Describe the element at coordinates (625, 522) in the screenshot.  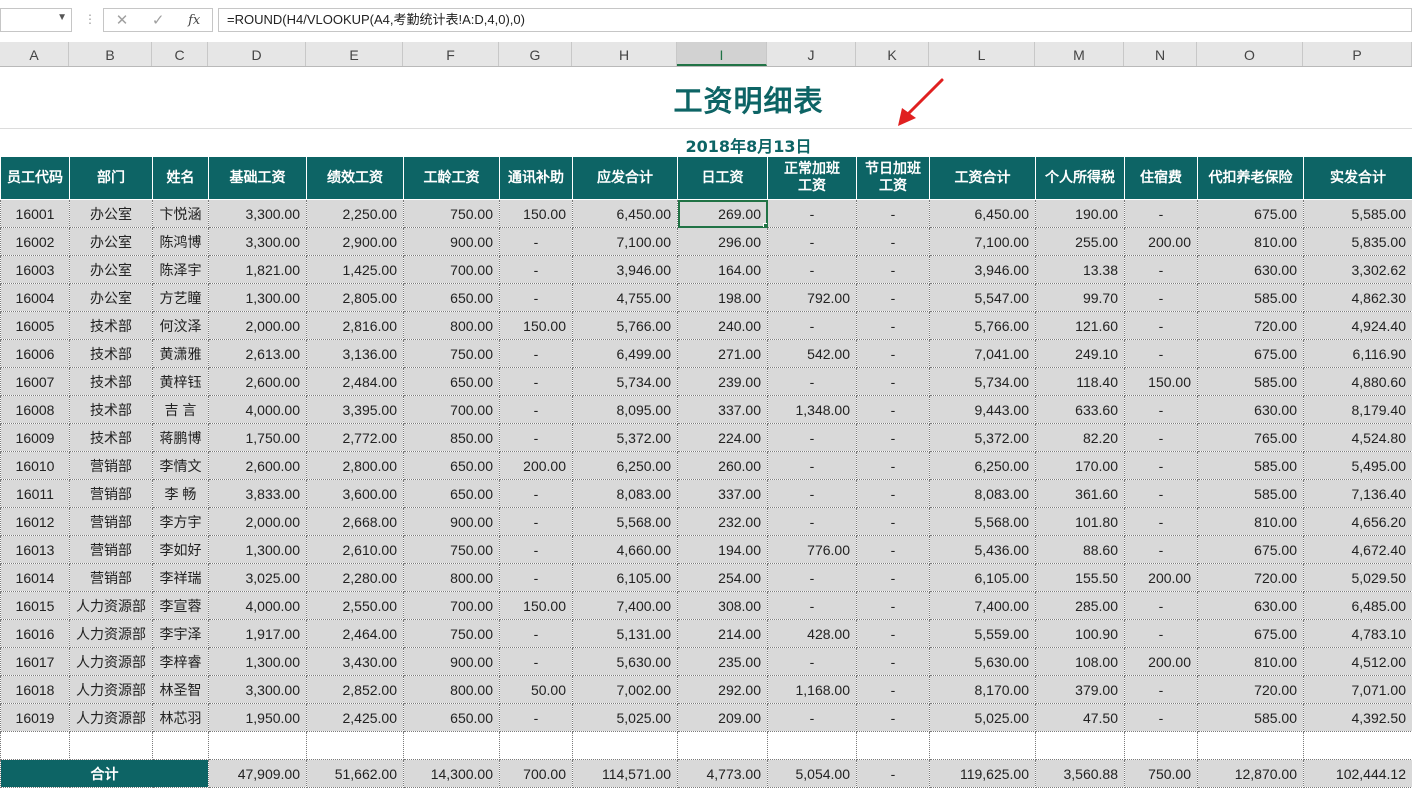
I see `cell-h: 5,568.00` at that location.